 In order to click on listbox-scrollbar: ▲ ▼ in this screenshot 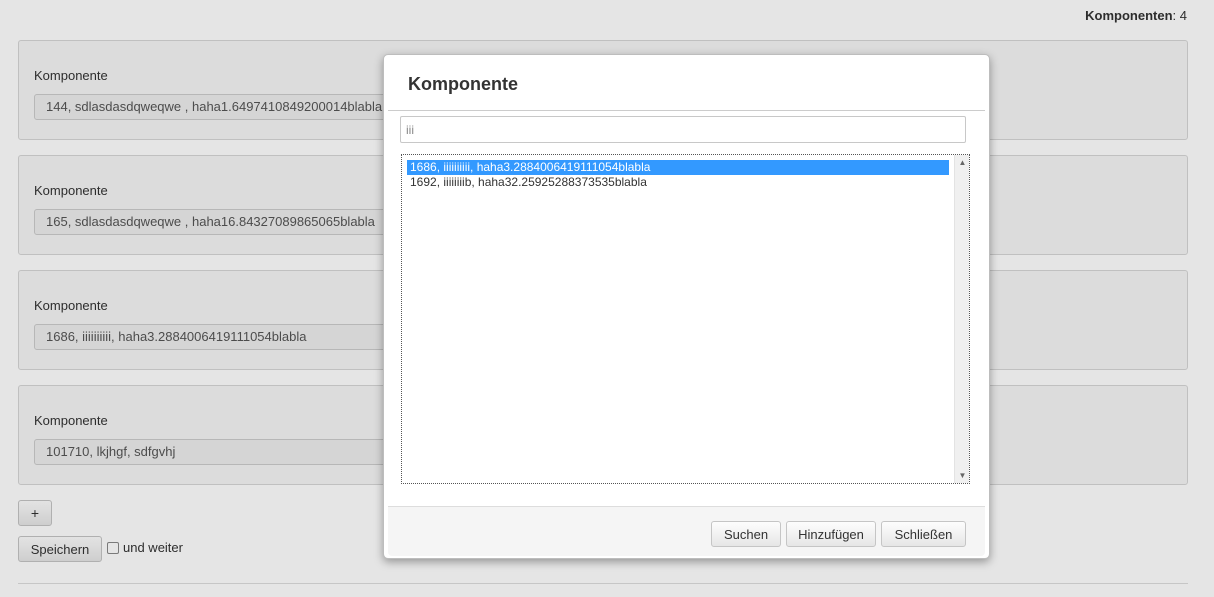, I will do `click(961, 319)`.